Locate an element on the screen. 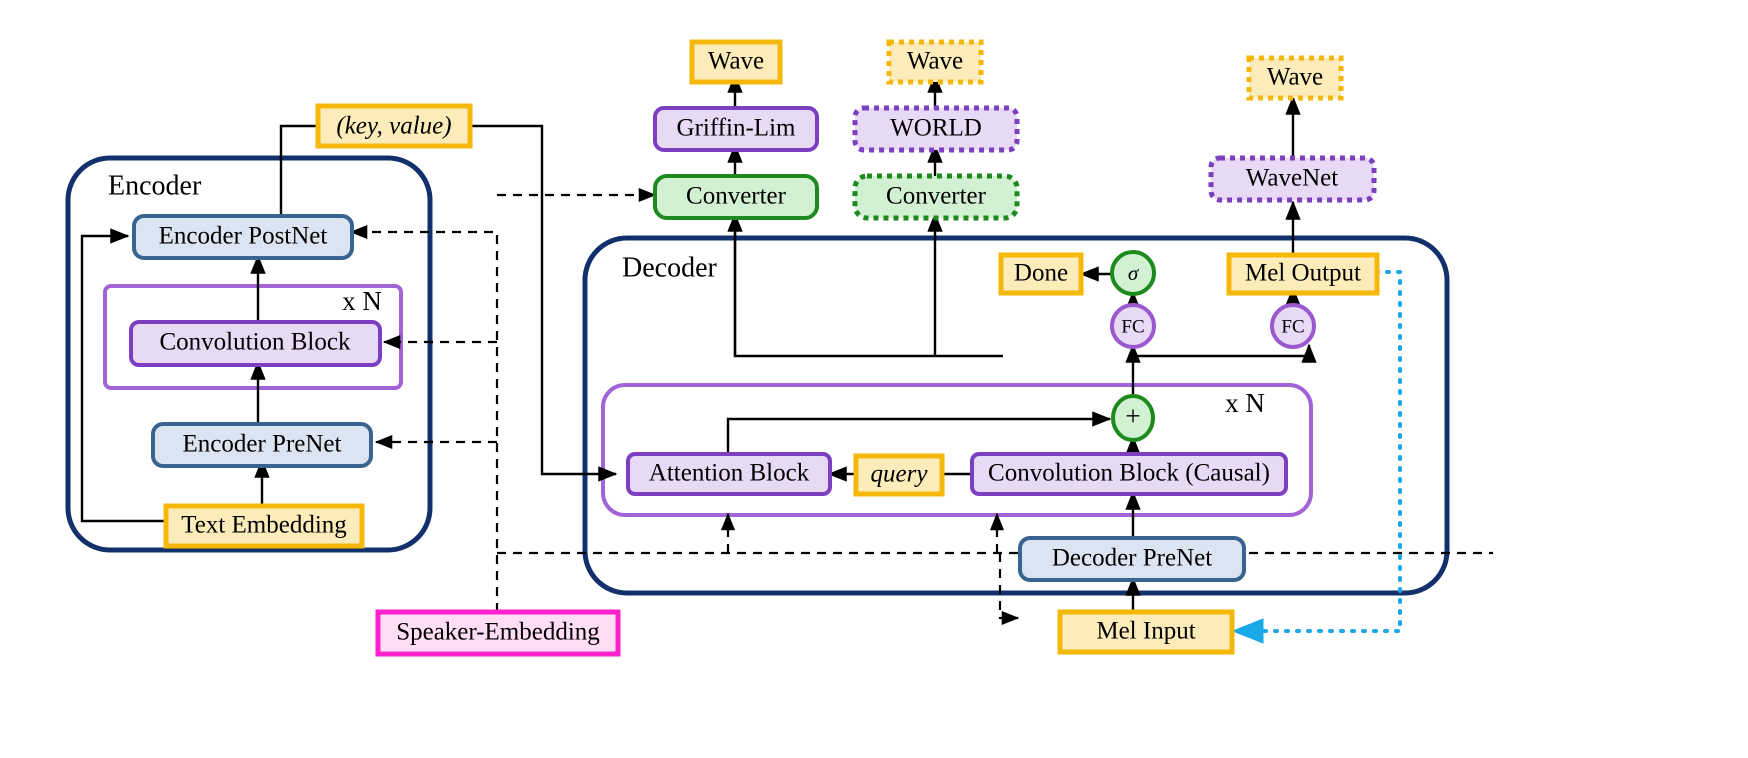  node-wavenet-label: WaveNet is located at coordinates (1292, 178).